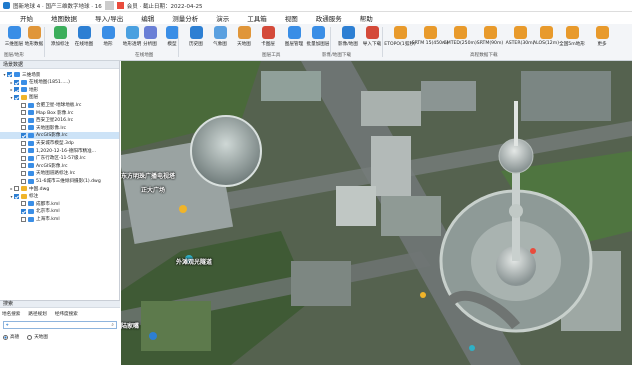 The image size is (632, 365). Describe the element at coordinates (164, 6) in the screenshot. I see `account-info: 会员 · 截止日期：2022-04-25` at that location.